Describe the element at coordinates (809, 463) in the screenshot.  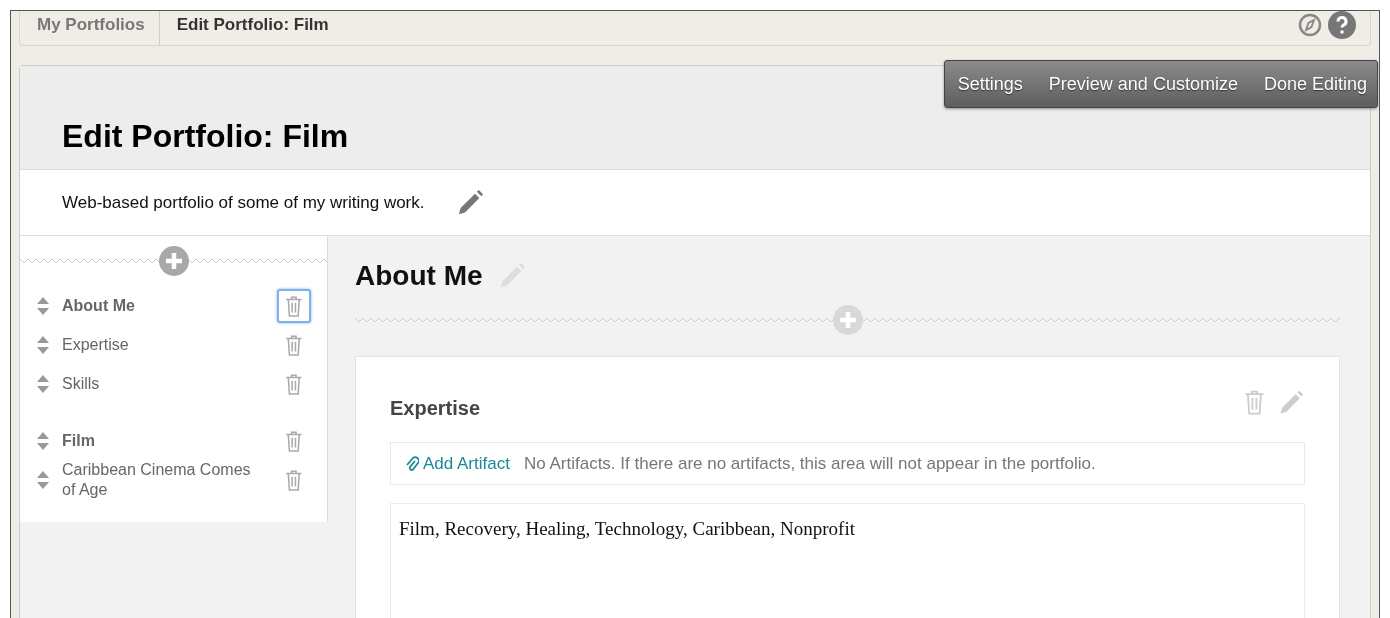
I see `artifacts-note: No Artifacts. If there are no artifacts, this area will not appear in the portfolio.` at that location.